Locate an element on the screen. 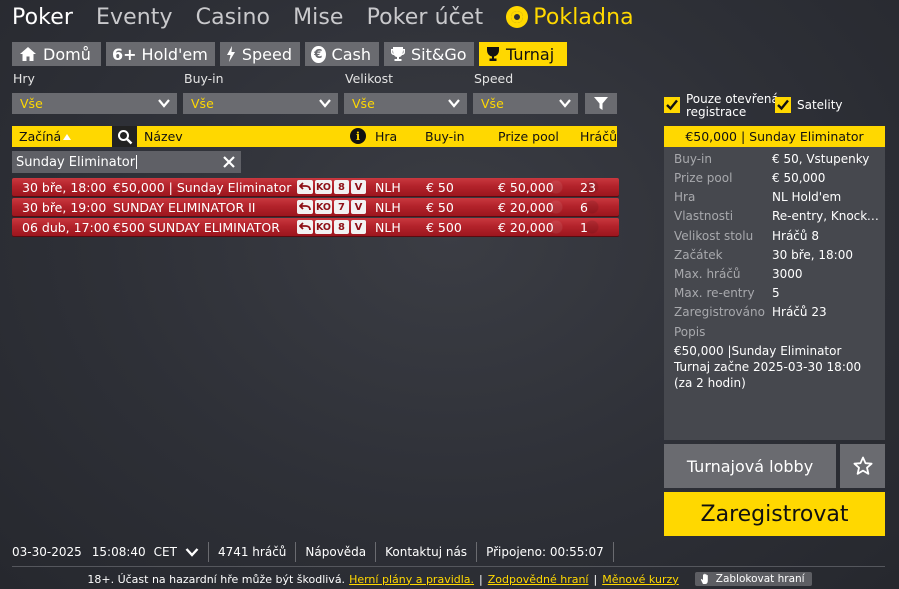 The height and width of the screenshot is (589, 899). tab-sitgo: Sit&Go is located at coordinates (429, 54).